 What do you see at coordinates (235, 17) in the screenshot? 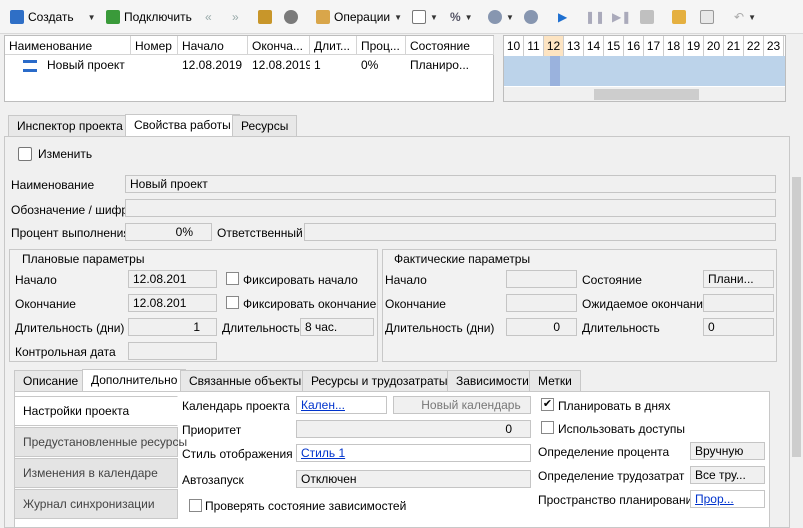
I see `nav-right-icon: »` at bounding box center [235, 17].